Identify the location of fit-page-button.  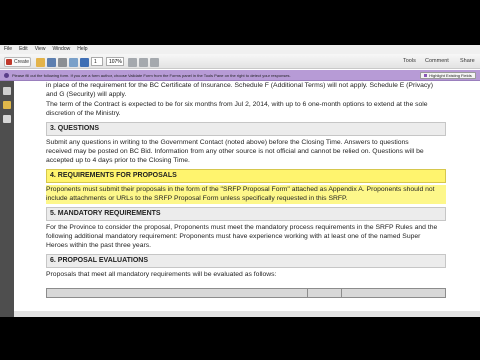
(154, 62).